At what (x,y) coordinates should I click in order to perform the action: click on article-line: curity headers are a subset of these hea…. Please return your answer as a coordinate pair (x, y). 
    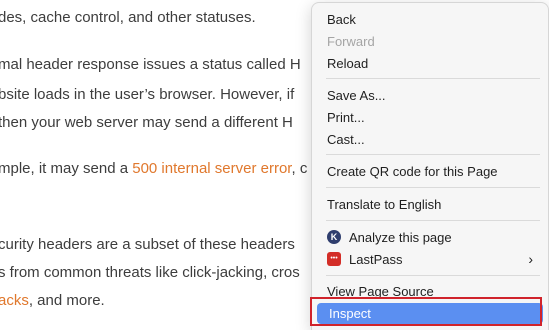
    Looking at the image, I should click on (147, 244).